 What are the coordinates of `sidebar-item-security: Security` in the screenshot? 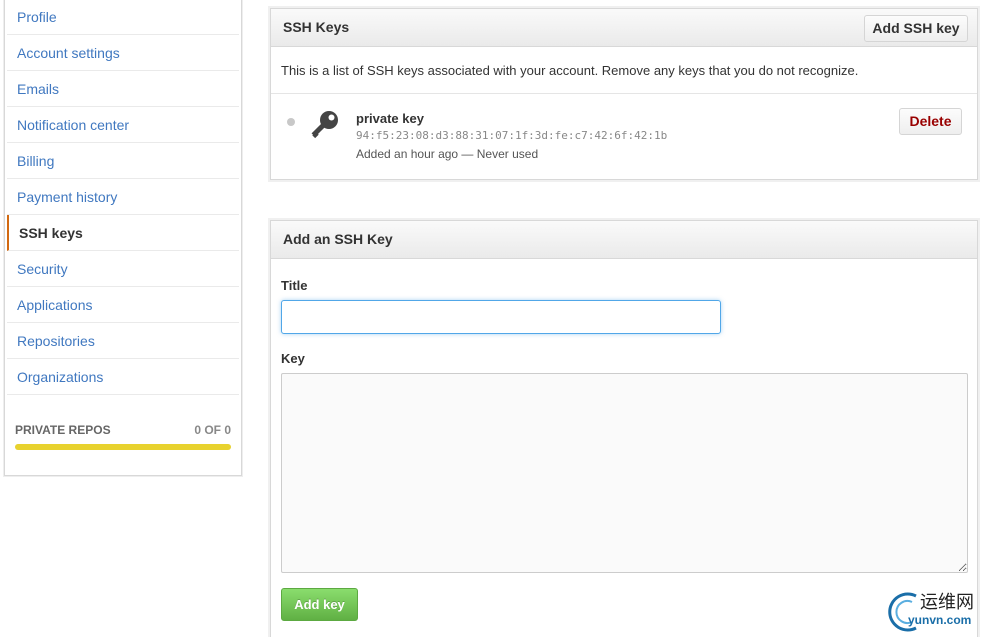 It's located at (123, 269).